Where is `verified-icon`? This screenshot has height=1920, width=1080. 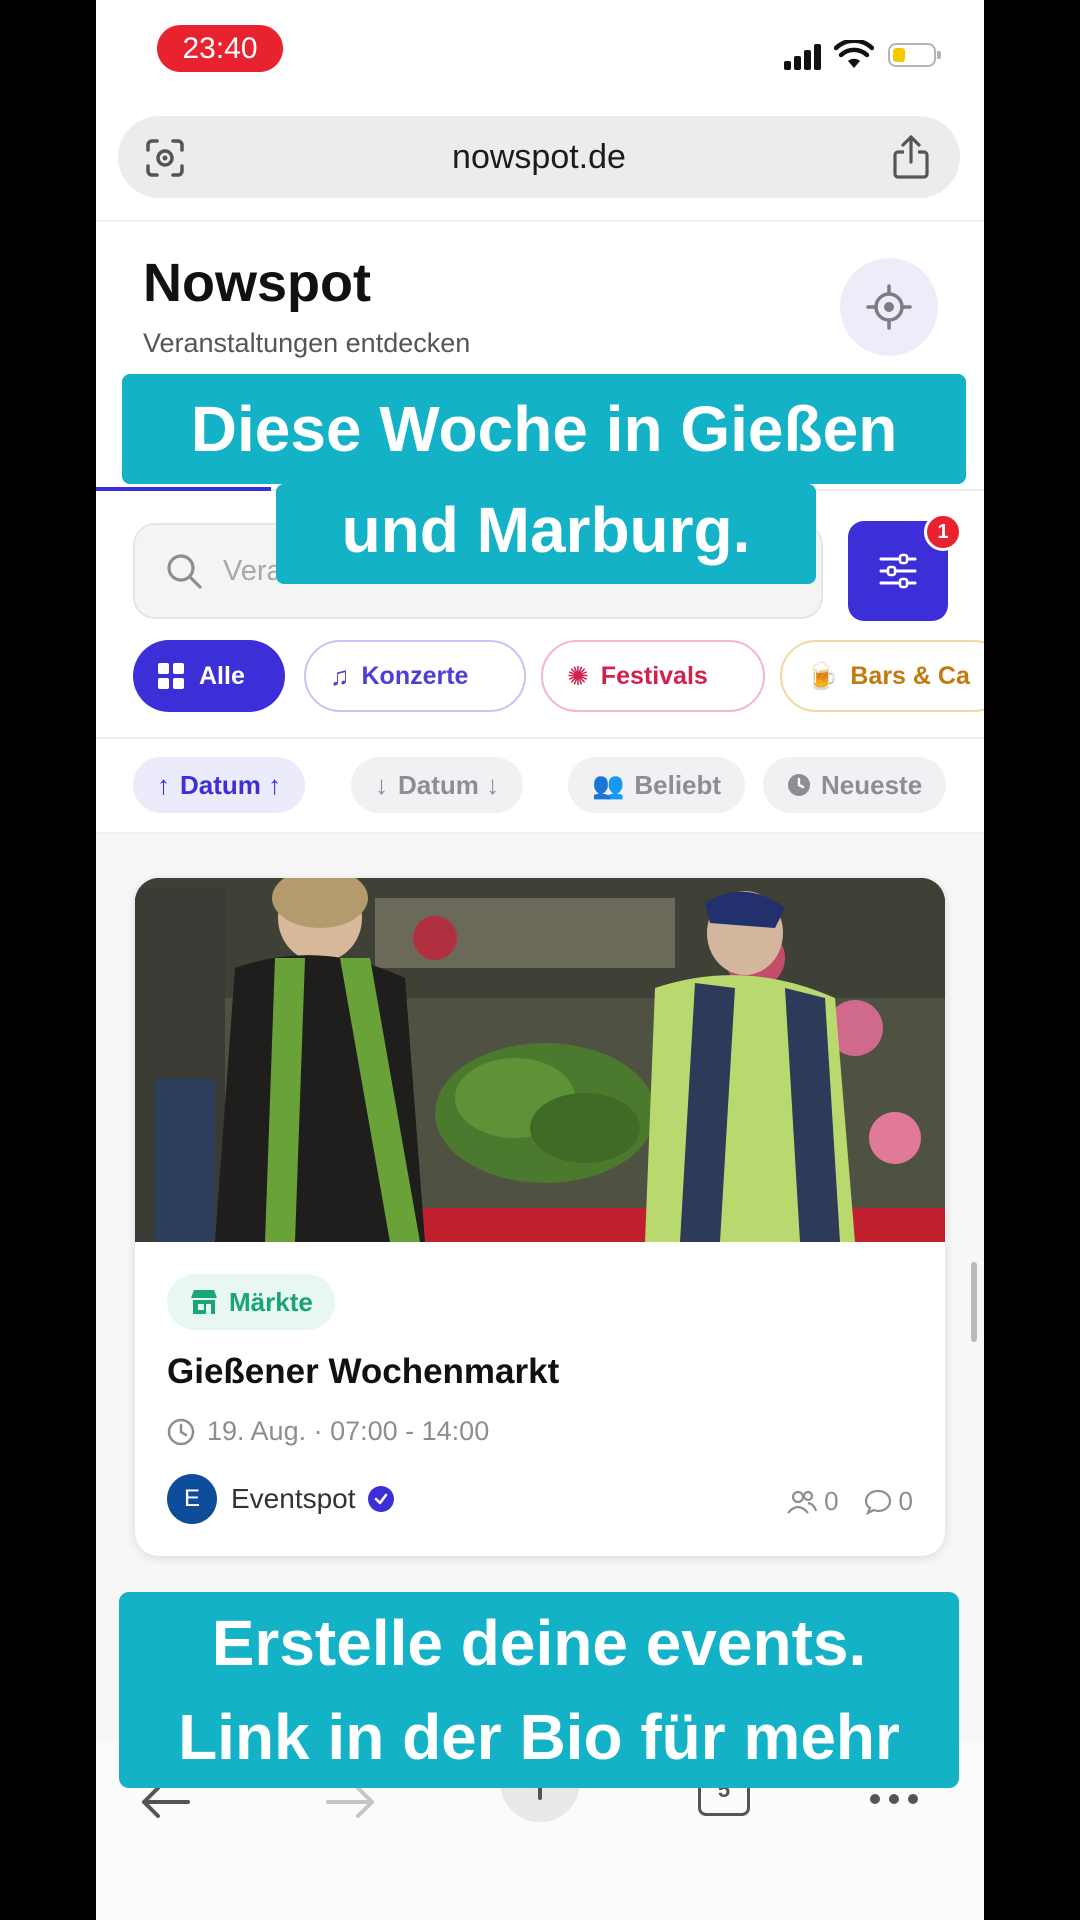
verified-icon is located at coordinates (380, 1499).